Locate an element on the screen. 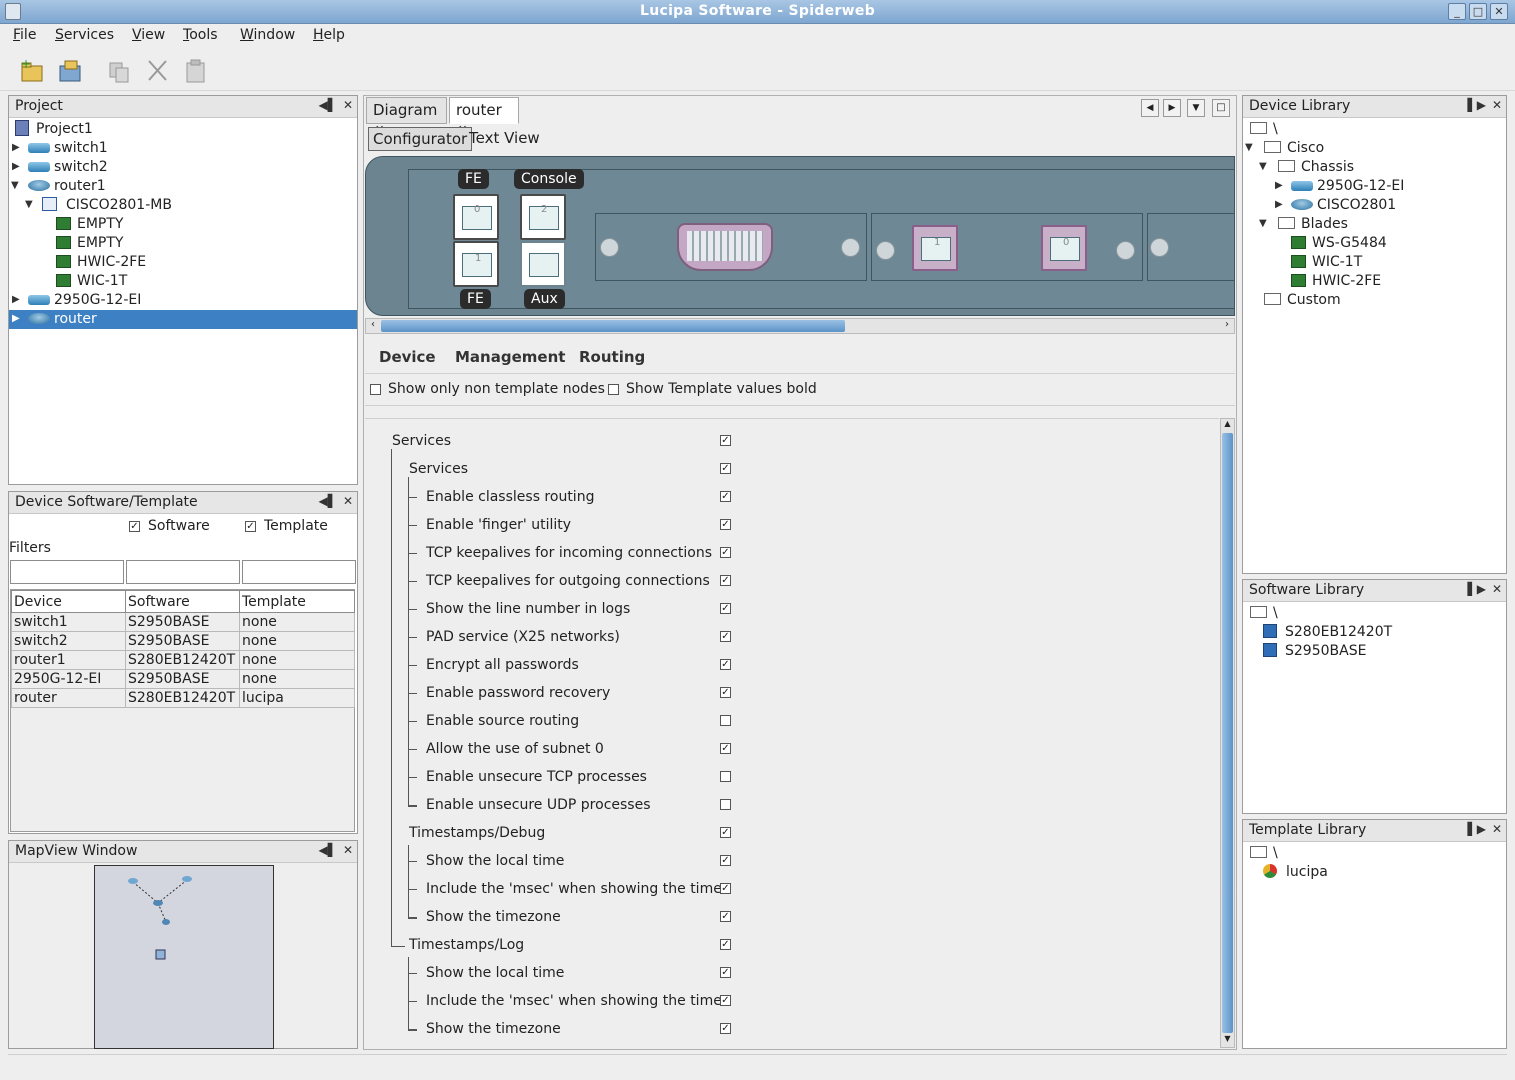 Image resolution: width=1515 pixels, height=1080 pixels. tab-list-icon: ▼ is located at coordinates (1196, 108).